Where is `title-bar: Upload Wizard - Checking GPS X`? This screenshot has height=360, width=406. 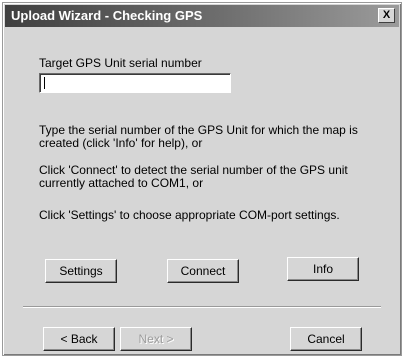
title-bar: Upload Wizard - Checking GPS X is located at coordinates (202, 16).